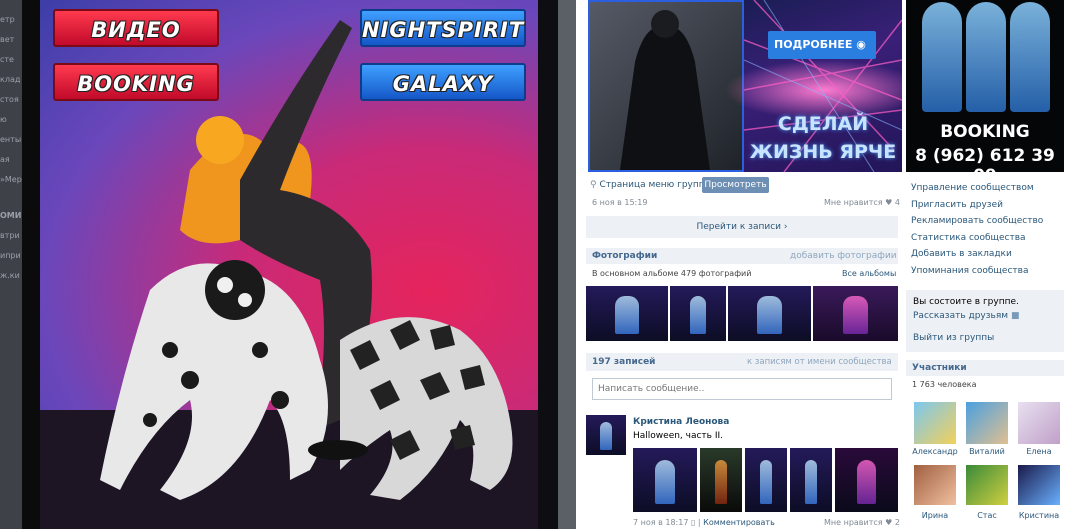 Image resolution: width=1086 pixels, height=529 pixels. I want to click on banner-slogan-line1: СДЕЛАЙ, so click(823, 124).